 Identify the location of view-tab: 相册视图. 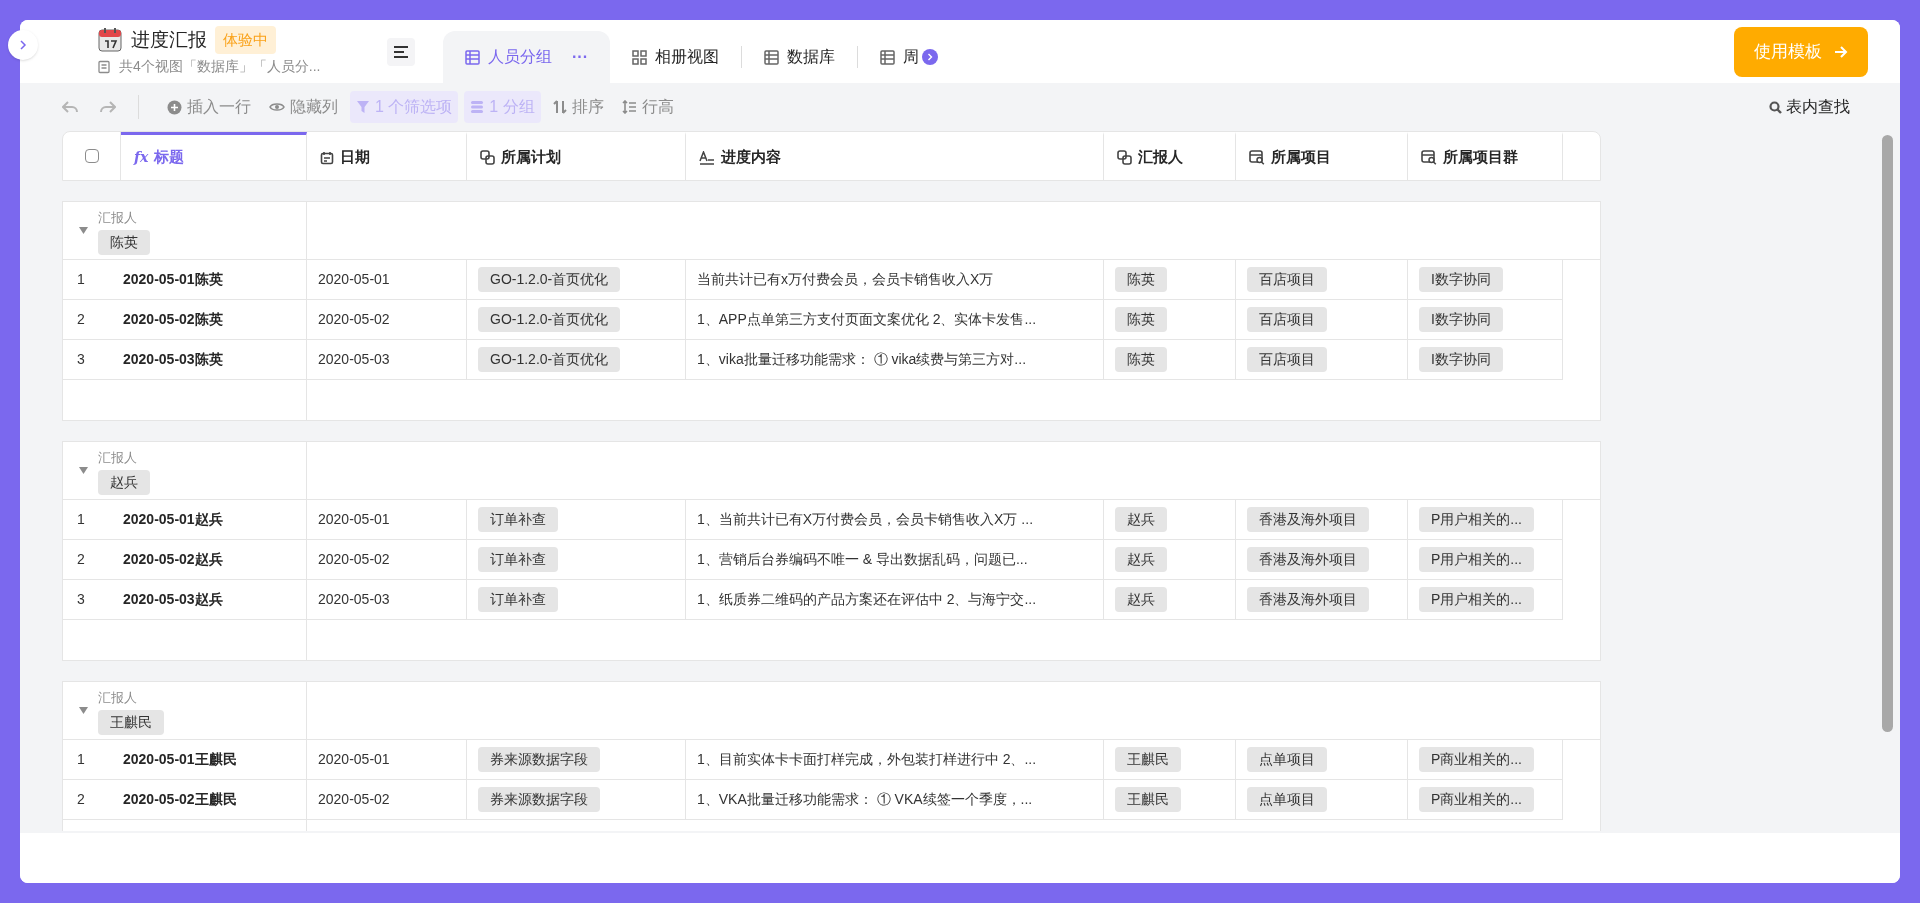
(675, 57).